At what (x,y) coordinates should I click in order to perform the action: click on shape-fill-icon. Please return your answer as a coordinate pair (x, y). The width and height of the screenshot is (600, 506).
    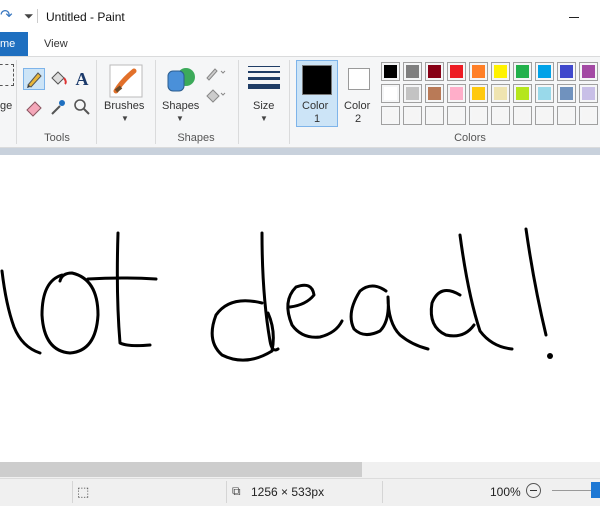
    Looking at the image, I should click on (216, 96).